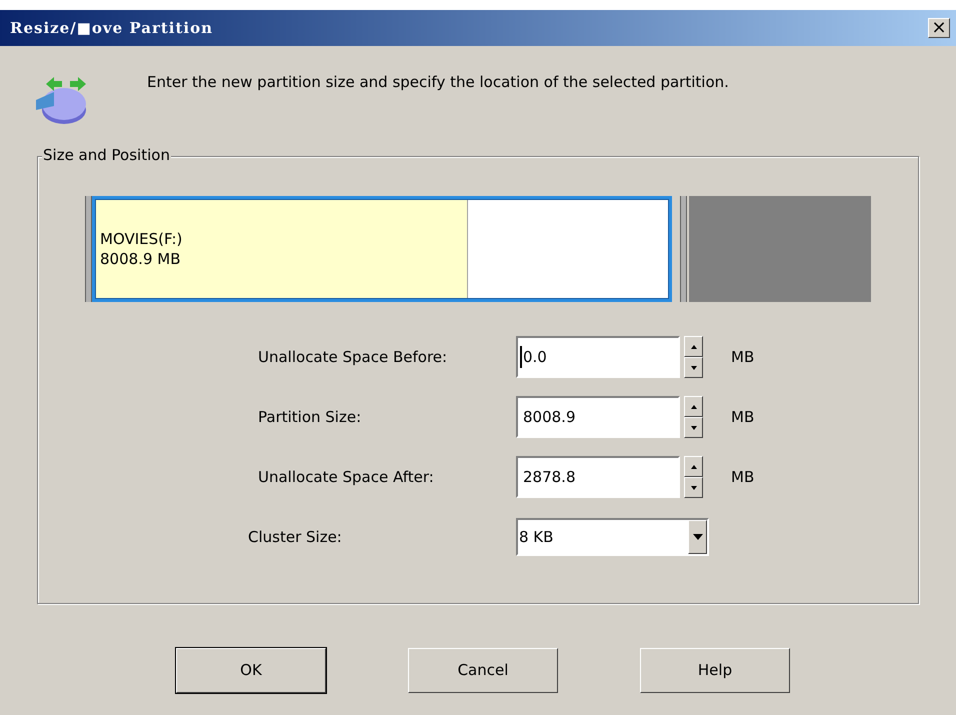 This screenshot has height=715, width=956. Describe the element at coordinates (142, 239) in the screenshot. I see `partition-label: MOVIES(F:)` at that location.